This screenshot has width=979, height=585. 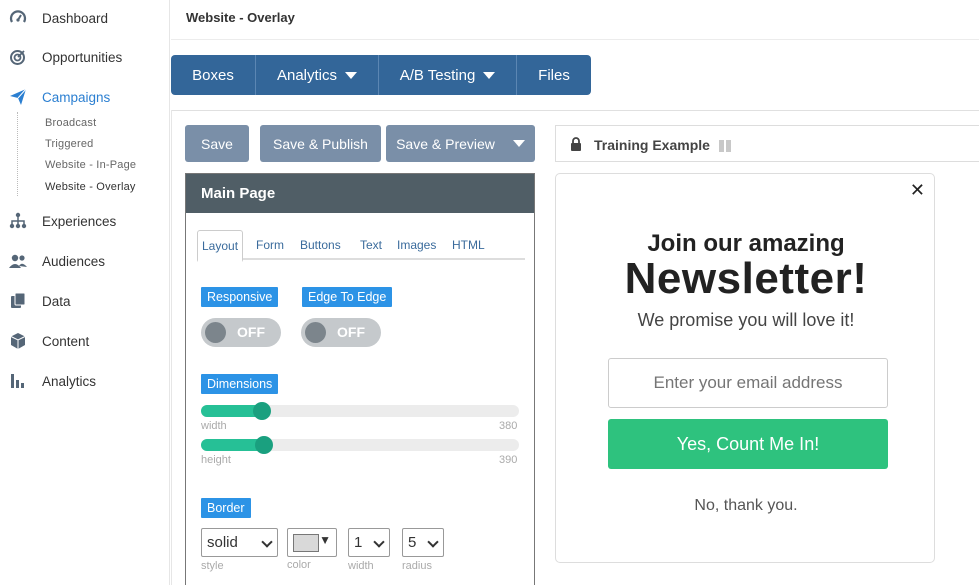 What do you see at coordinates (320, 143) in the screenshot?
I see `save-publish-button: Save & Publish` at bounding box center [320, 143].